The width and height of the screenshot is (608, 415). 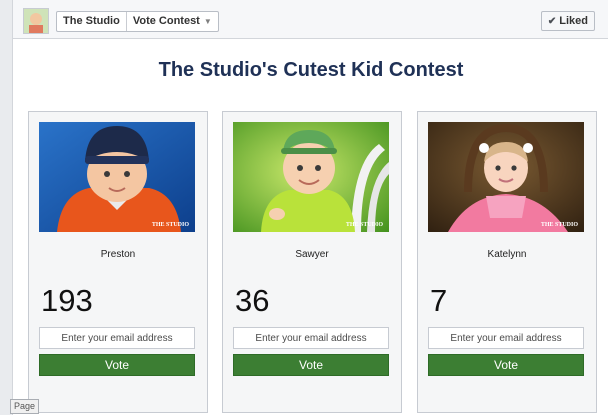 What do you see at coordinates (91, 21) in the screenshot?
I see `breadcrumb-page-name: The Studio` at bounding box center [91, 21].